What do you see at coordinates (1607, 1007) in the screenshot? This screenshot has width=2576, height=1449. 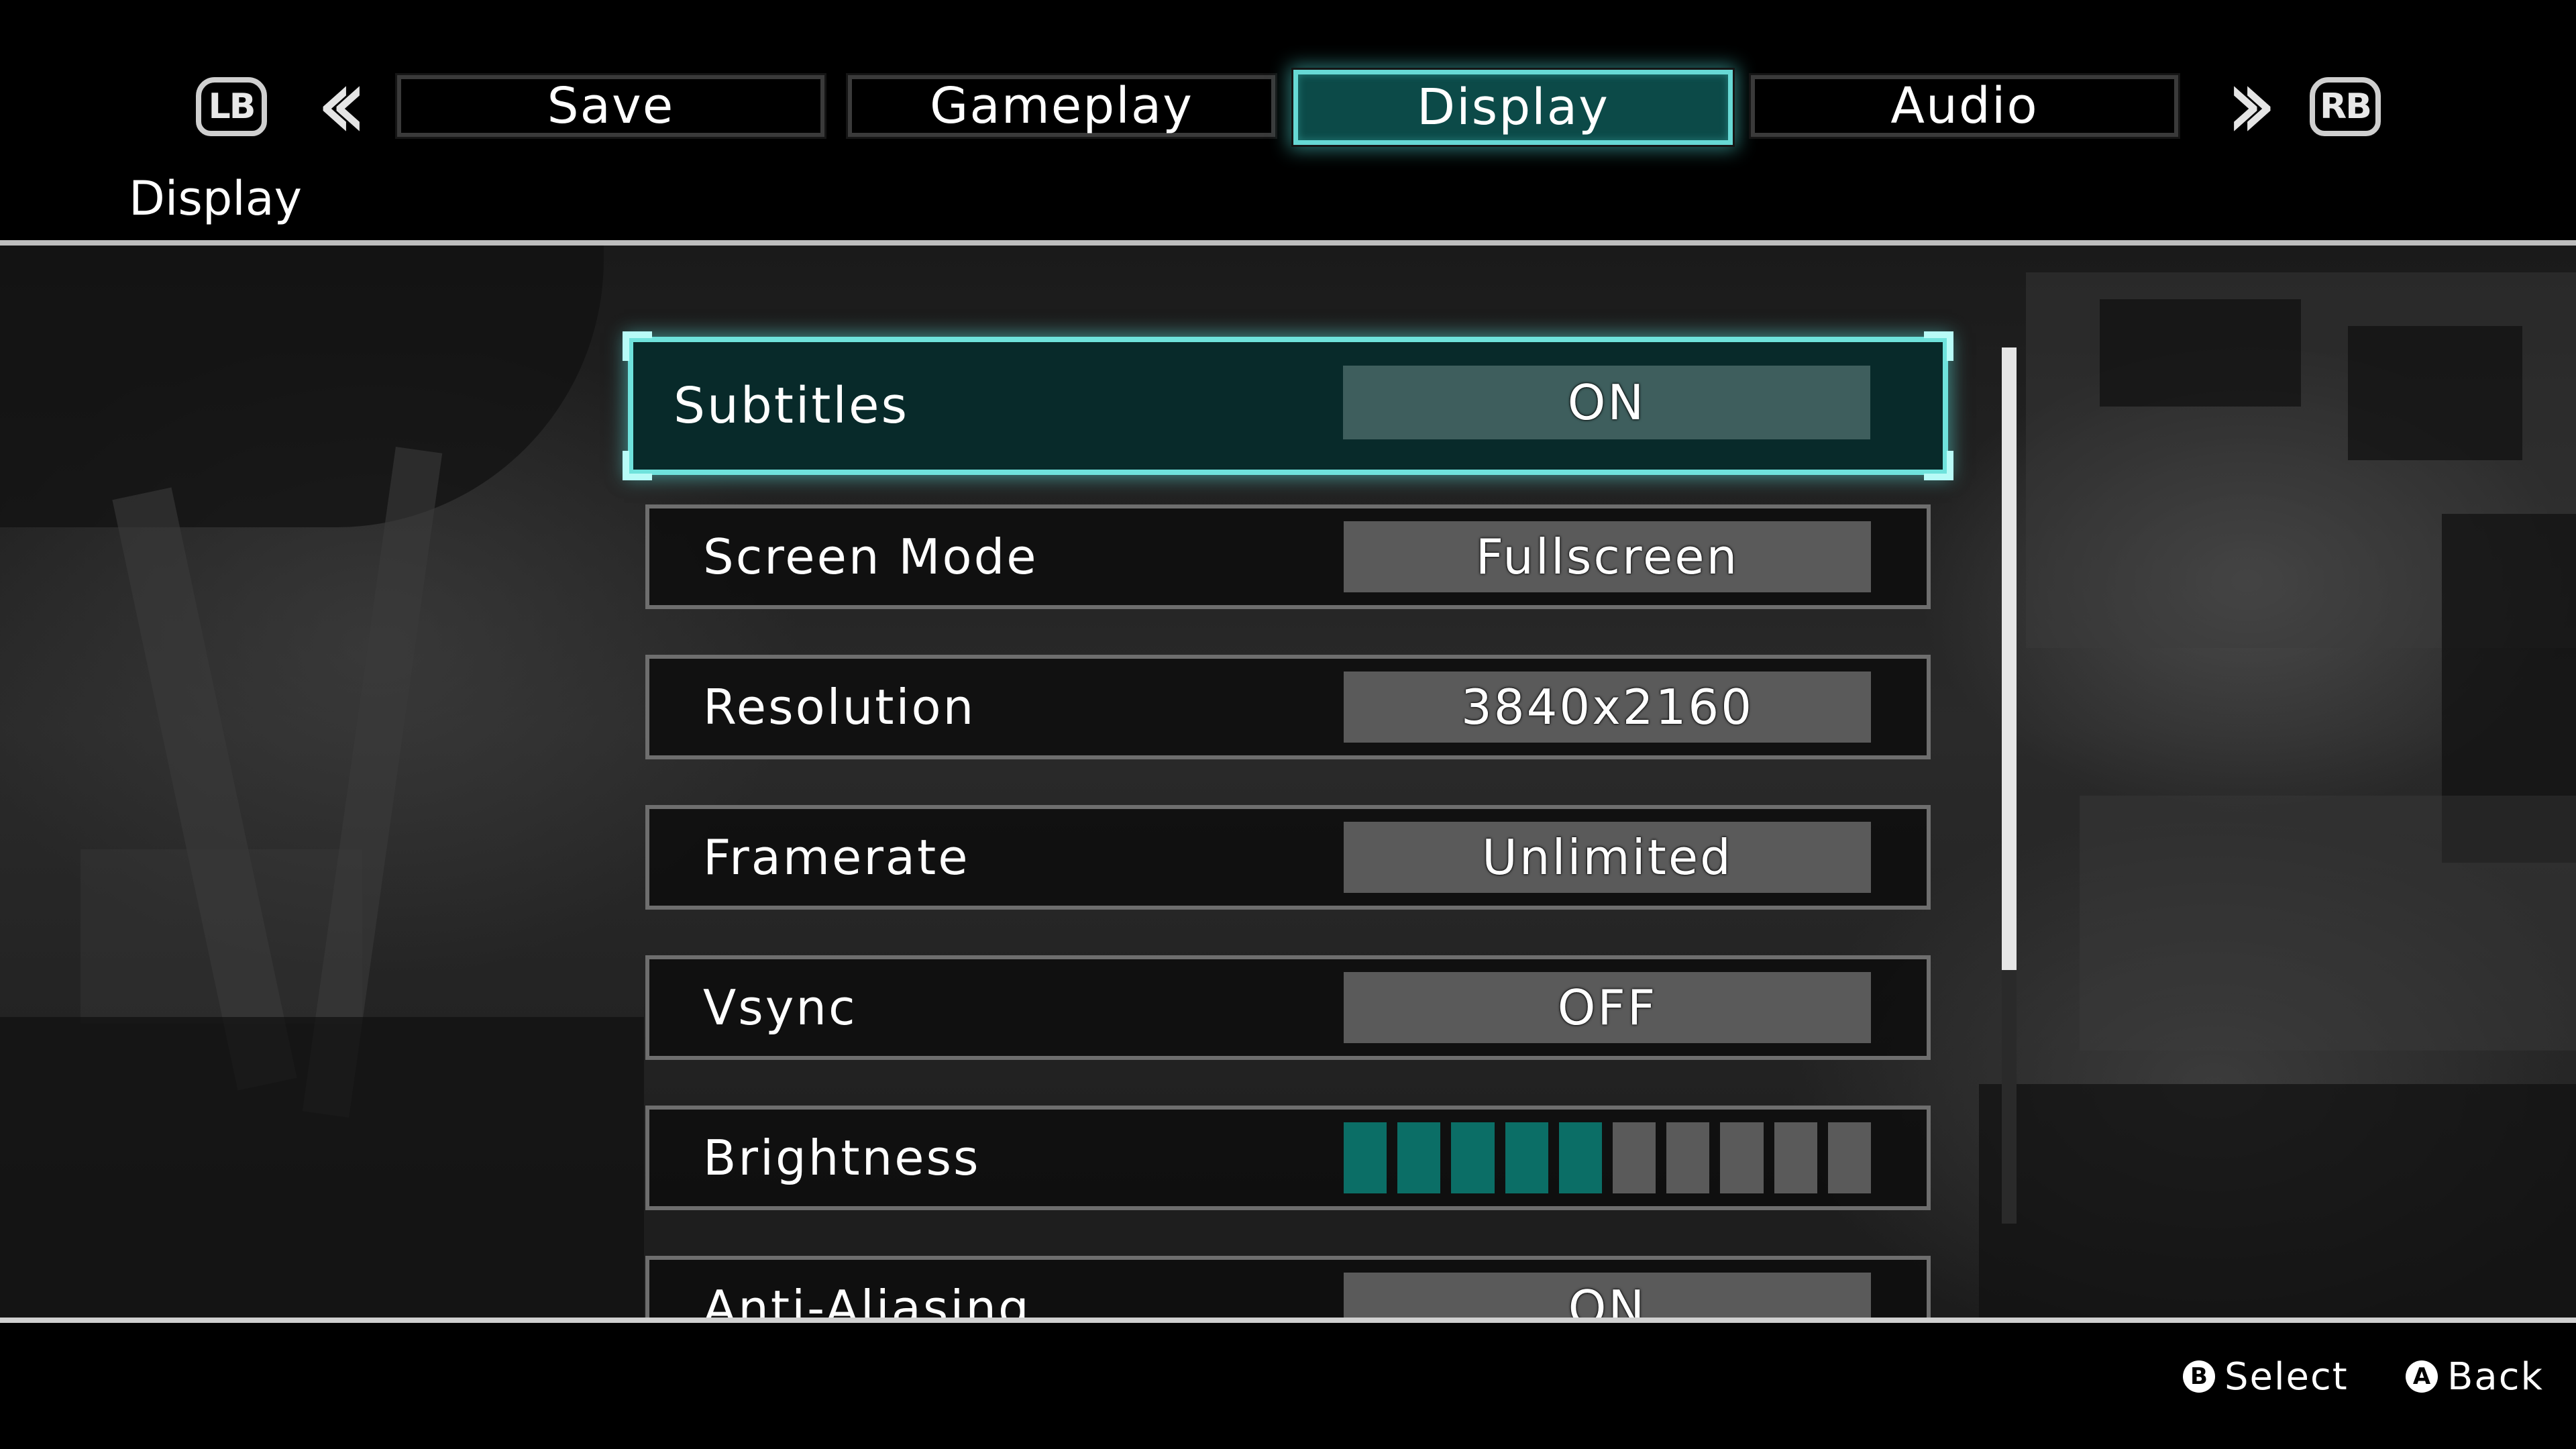 I see `vsync-toggle: OFF` at bounding box center [1607, 1007].